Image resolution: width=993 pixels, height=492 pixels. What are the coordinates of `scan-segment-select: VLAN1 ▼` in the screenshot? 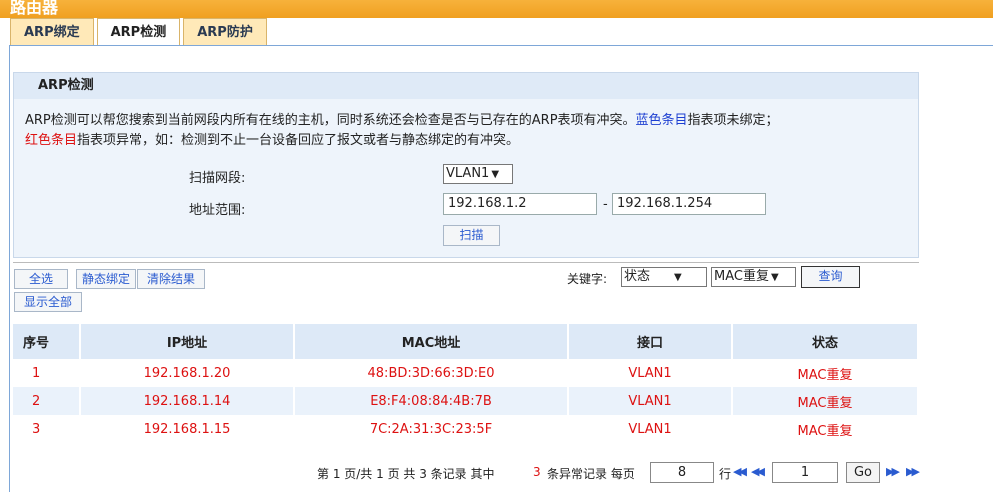 It's located at (478, 174).